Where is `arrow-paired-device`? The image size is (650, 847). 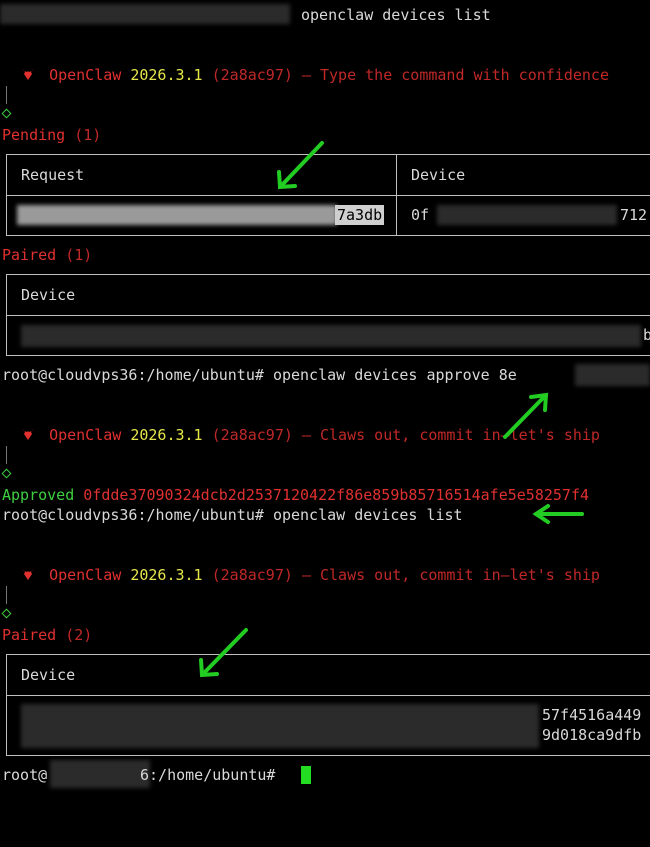
arrow-paired-device is located at coordinates (223, 653).